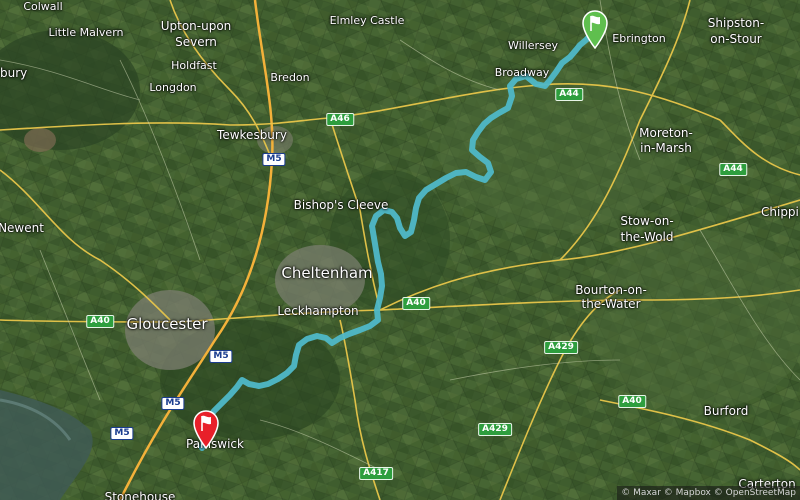 The image size is (800, 500). What do you see at coordinates (666, 133) in the screenshot?
I see `place-label: Moreton-` at bounding box center [666, 133].